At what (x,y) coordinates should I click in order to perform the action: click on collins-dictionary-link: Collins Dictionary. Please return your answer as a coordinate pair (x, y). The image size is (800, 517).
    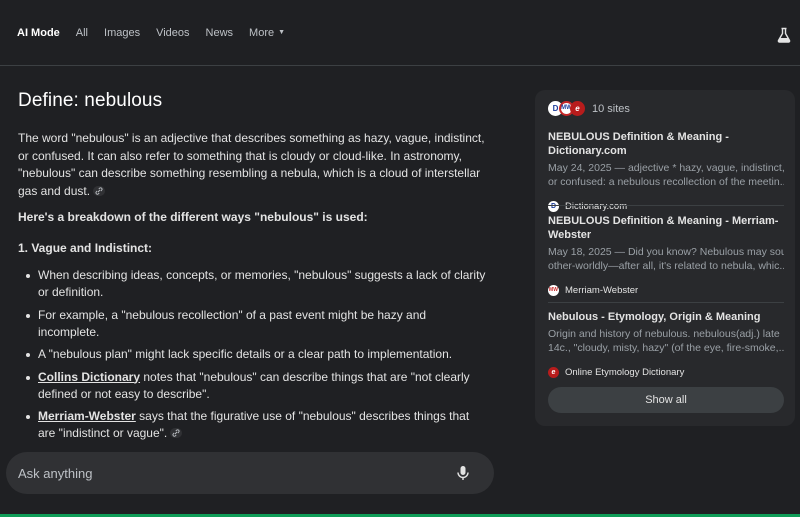
    Looking at the image, I should click on (89, 377).